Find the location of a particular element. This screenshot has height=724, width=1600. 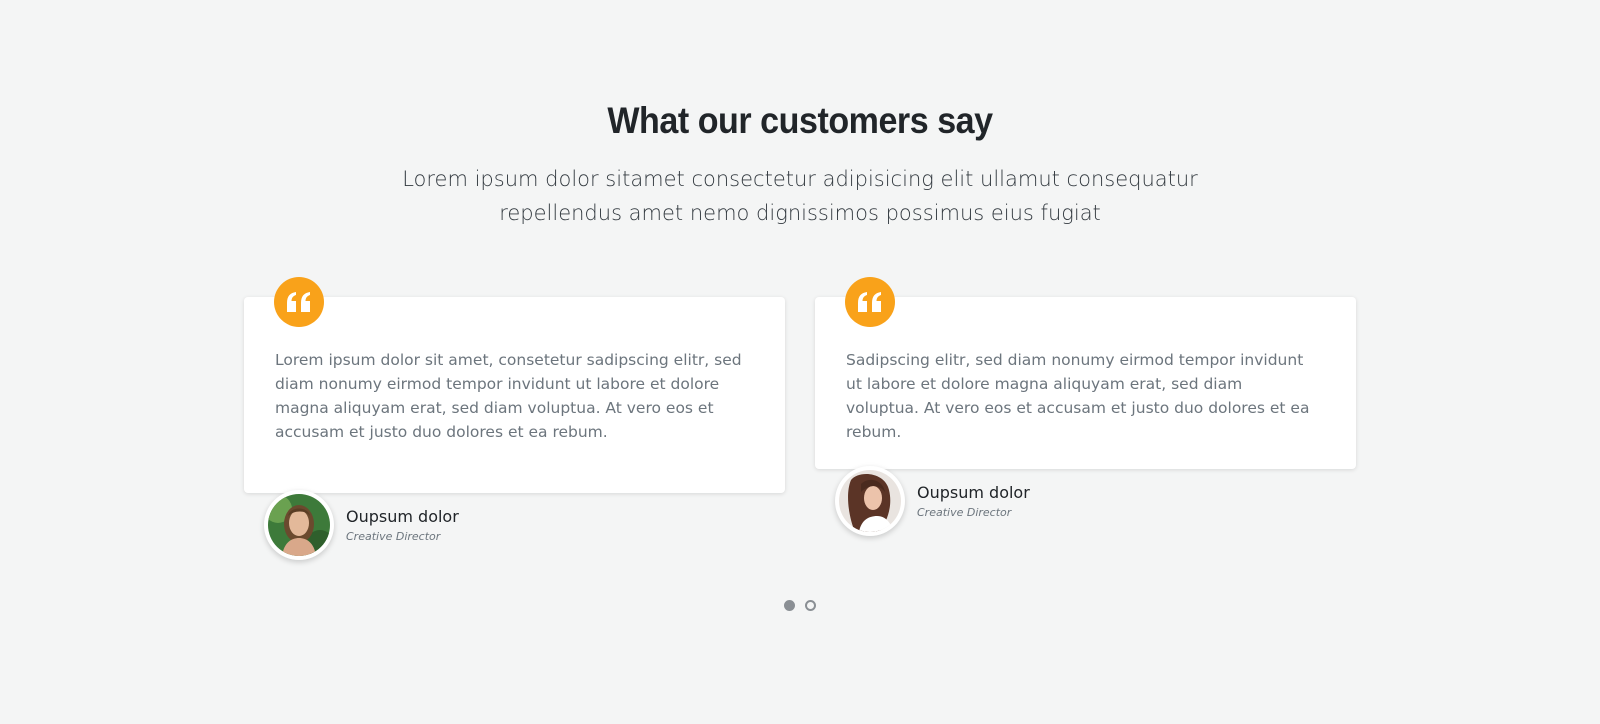

section-title: What our customers say is located at coordinates (800, 120).